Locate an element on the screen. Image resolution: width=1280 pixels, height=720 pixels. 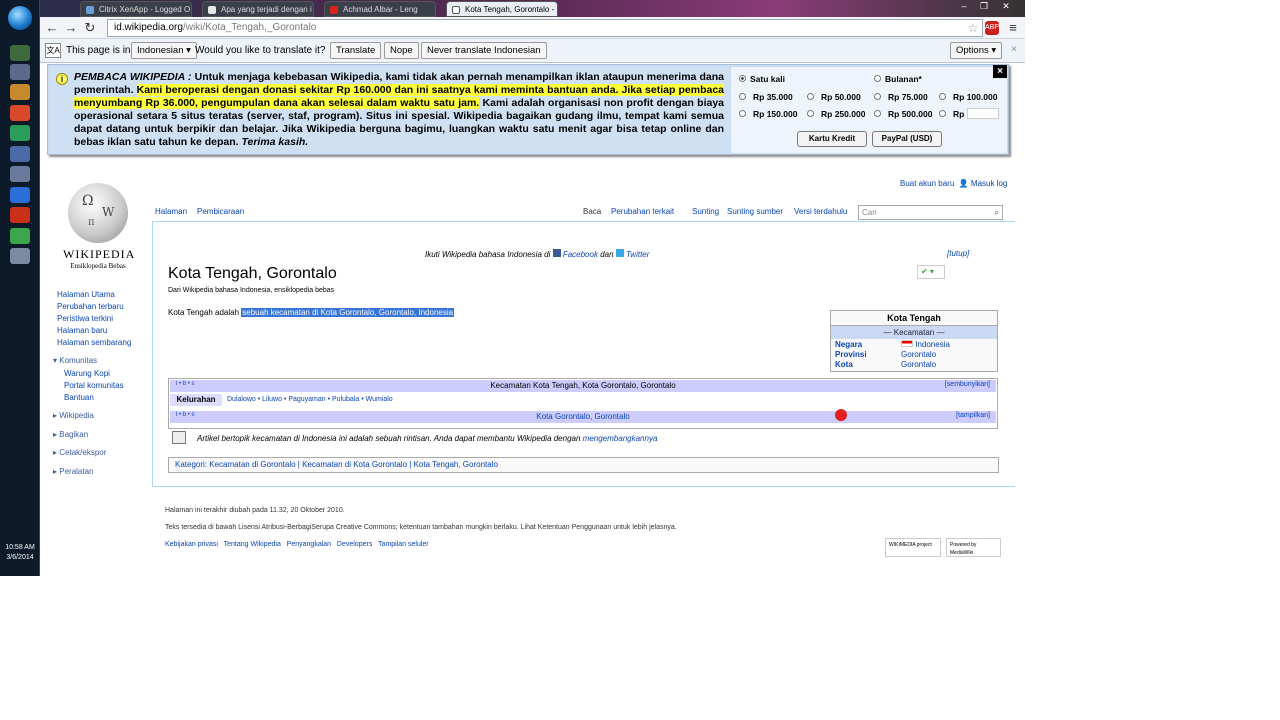
browser-tab: Citrix XenApp - Logged O is located at coordinates (136, 9).